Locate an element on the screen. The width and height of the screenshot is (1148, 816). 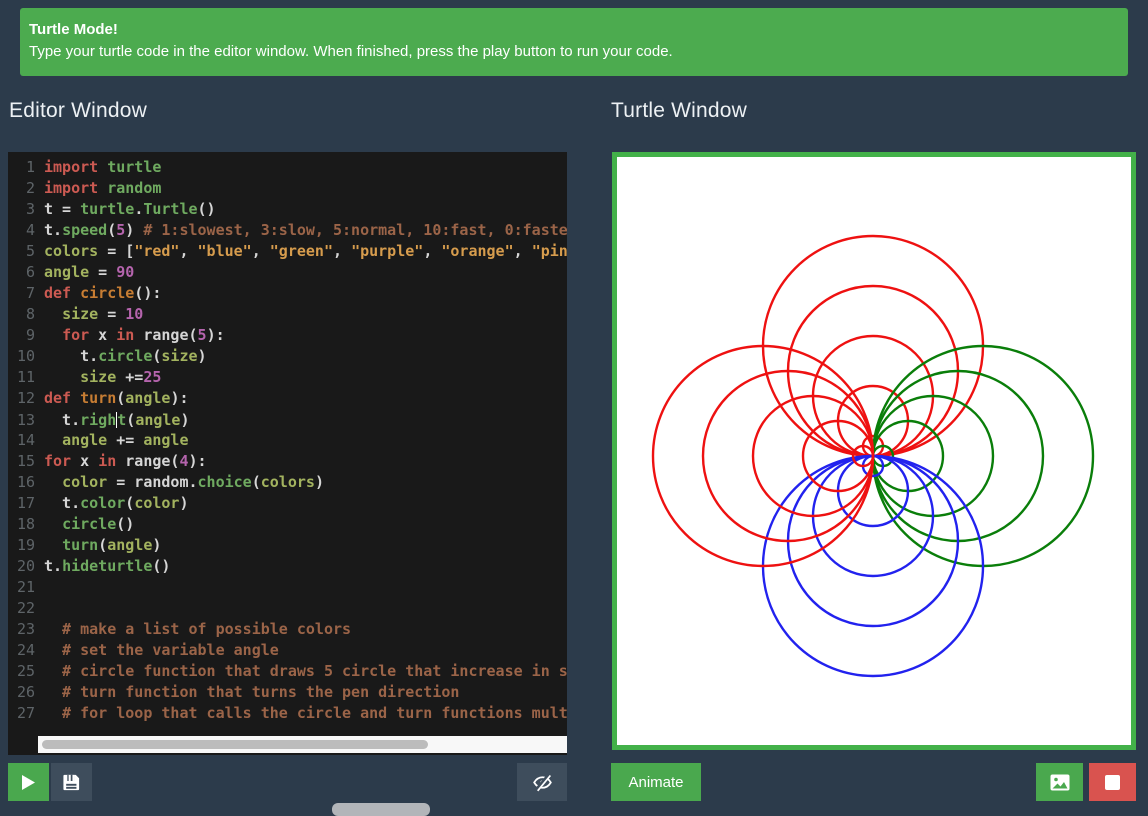
code-line: 10 t.circle(size) is located at coordinates (287, 356).